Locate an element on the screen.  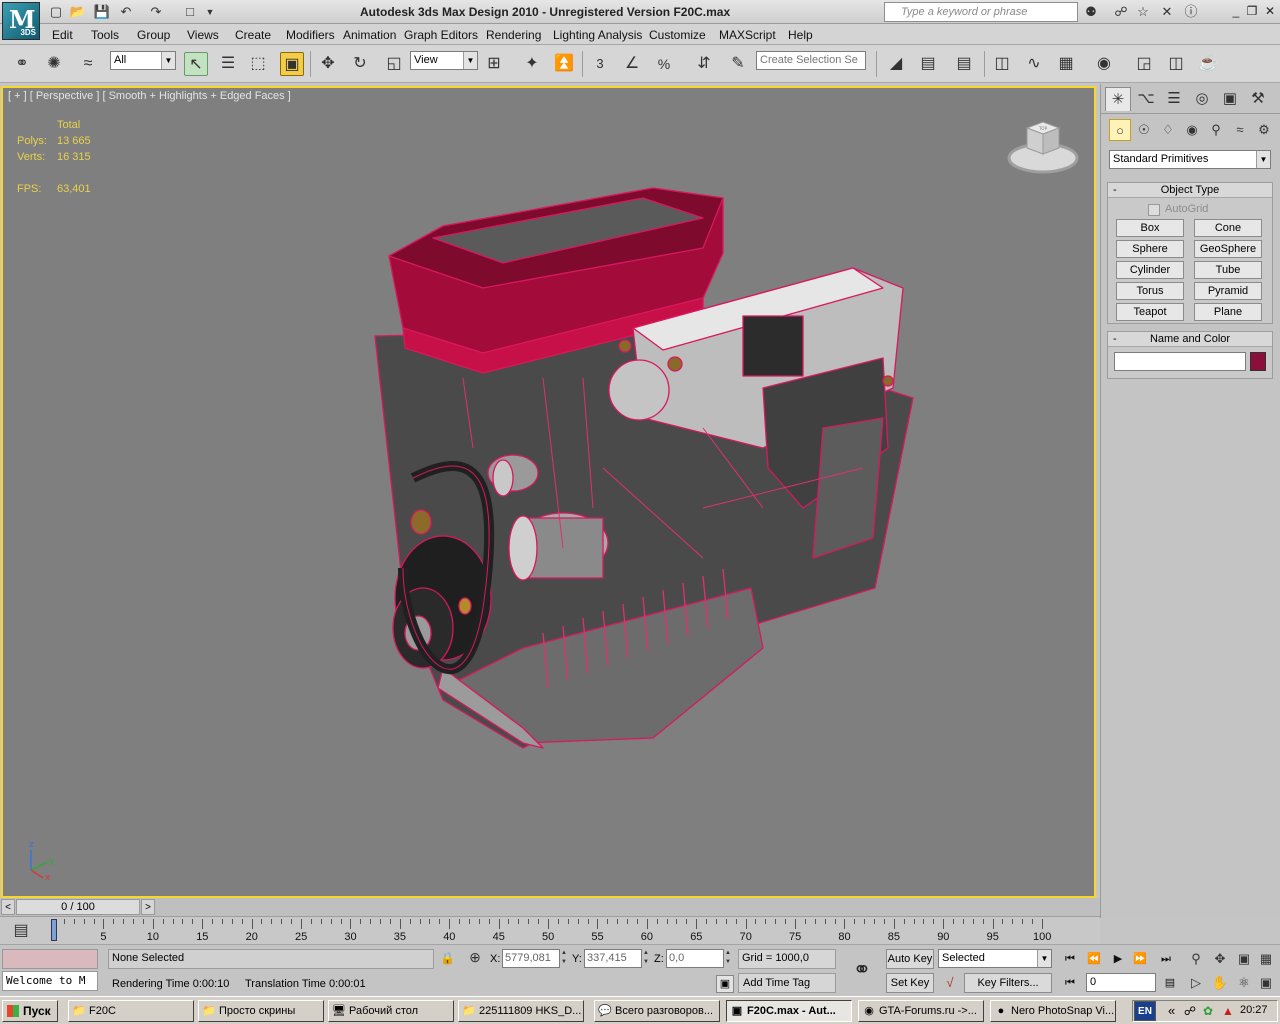
align-icon: ▤ is located at coordinates (928, 64).